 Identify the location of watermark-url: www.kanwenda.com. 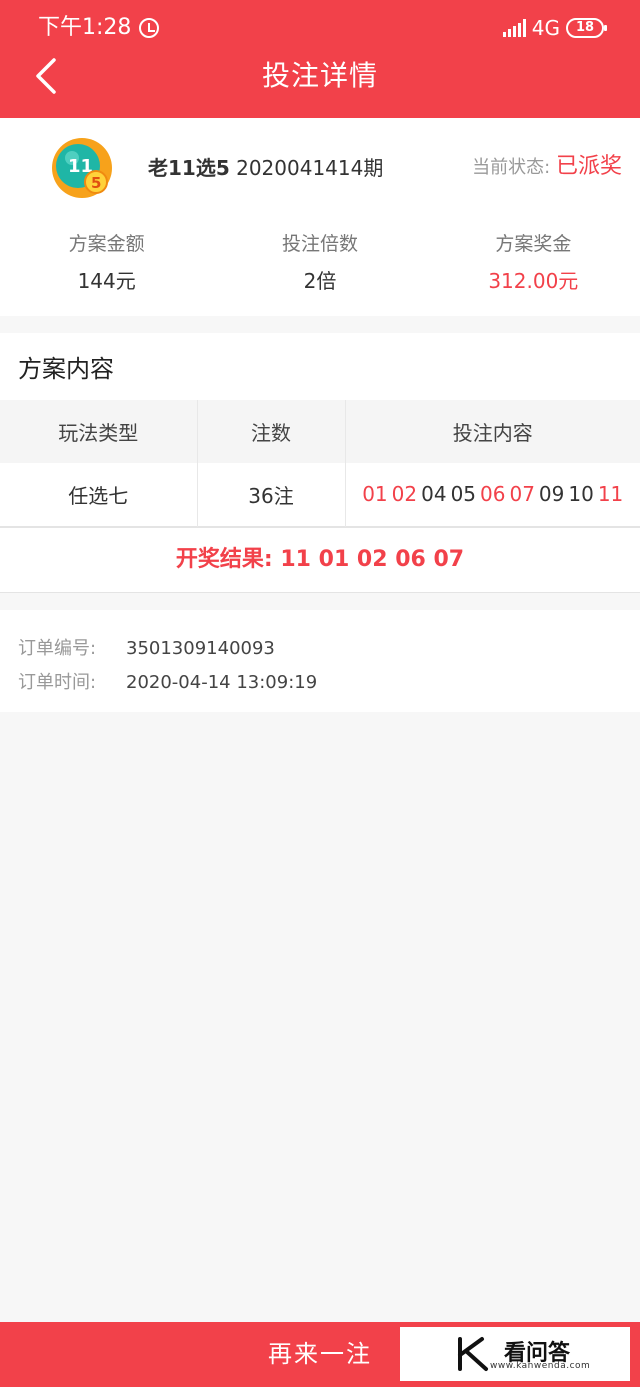
(540, 1366).